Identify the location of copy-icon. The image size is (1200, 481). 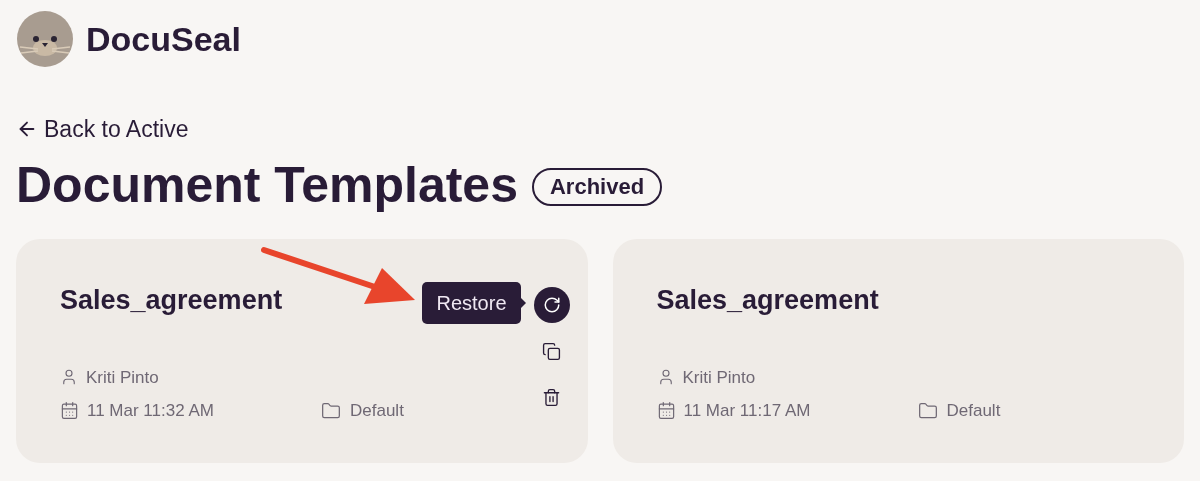
(551, 351).